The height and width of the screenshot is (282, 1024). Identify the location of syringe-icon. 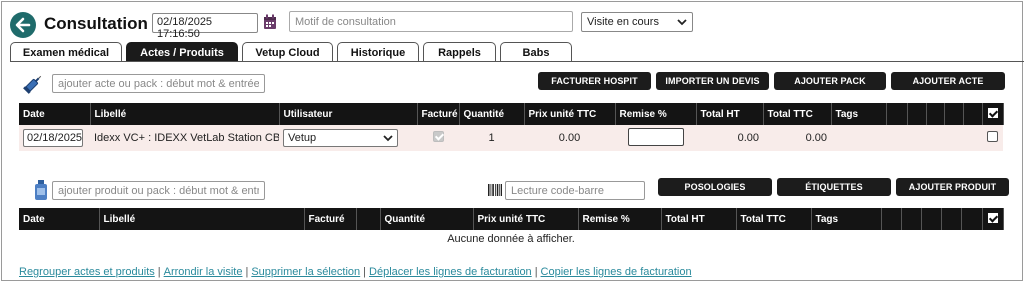
(32, 84).